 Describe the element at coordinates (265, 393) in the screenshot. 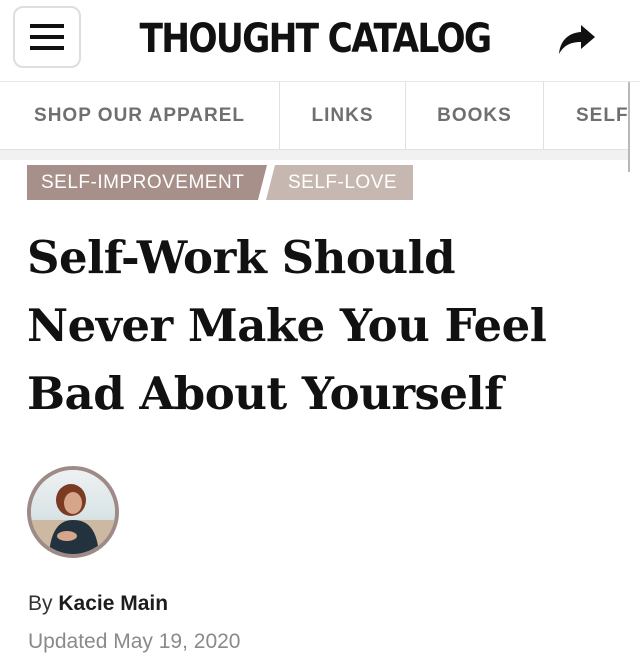

I see `headline-line: Bad About Yourself` at that location.